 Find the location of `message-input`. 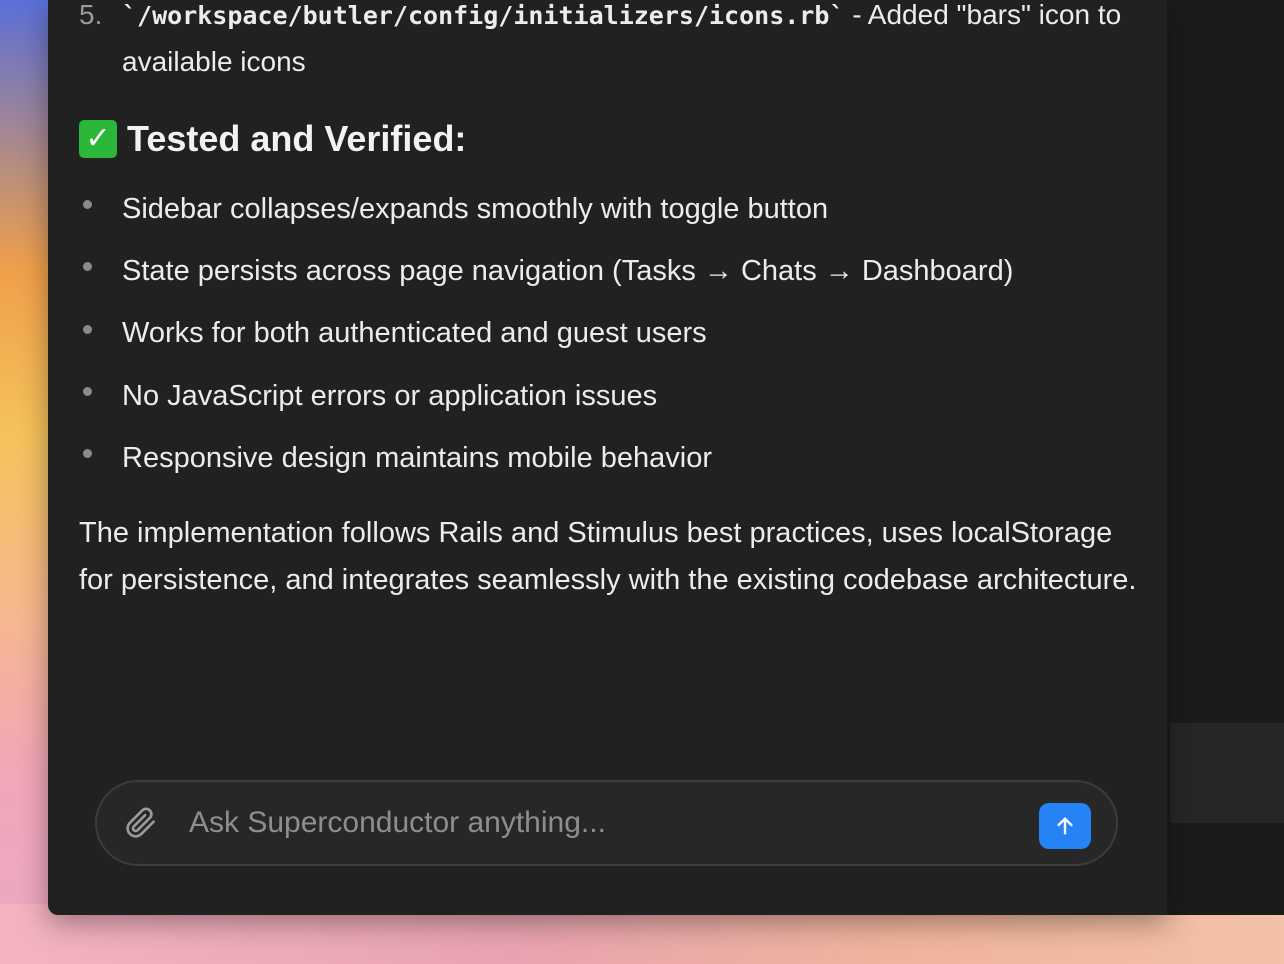

message-input is located at coordinates (599, 823).